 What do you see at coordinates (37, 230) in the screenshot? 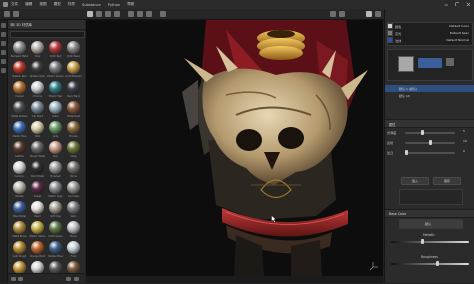
I see `material-swatch: Plastic Yellow` at bounding box center [37, 230].